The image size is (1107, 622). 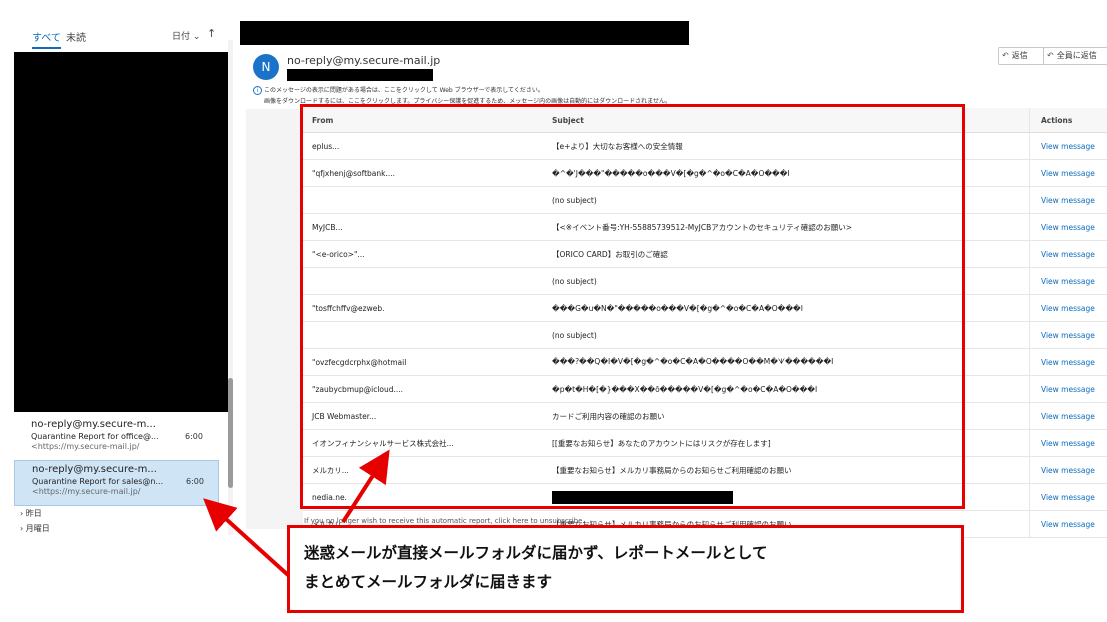 I want to click on arrow-to-table, so click(x=365, y=486).